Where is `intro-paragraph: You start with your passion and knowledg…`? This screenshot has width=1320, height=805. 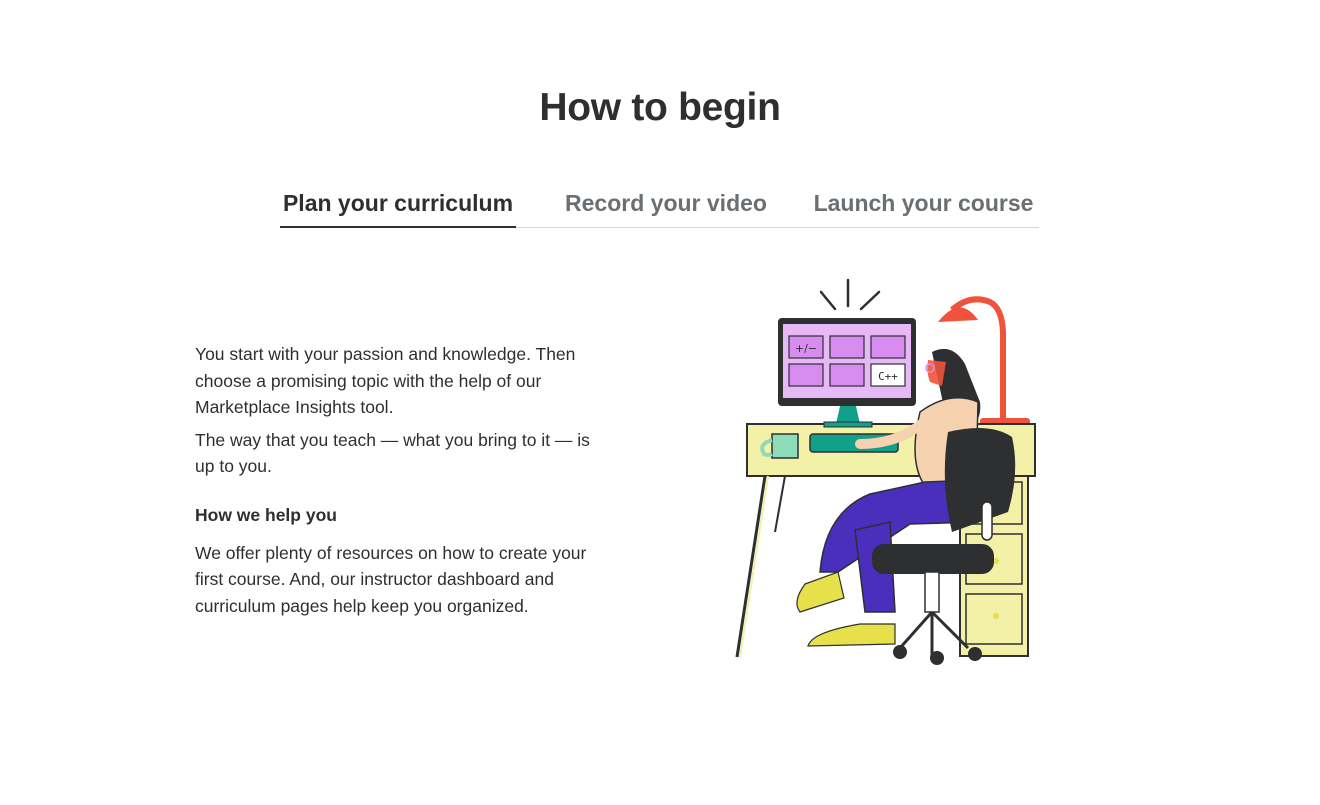 intro-paragraph: You start with your passion and knowledg… is located at coordinates (385, 380).